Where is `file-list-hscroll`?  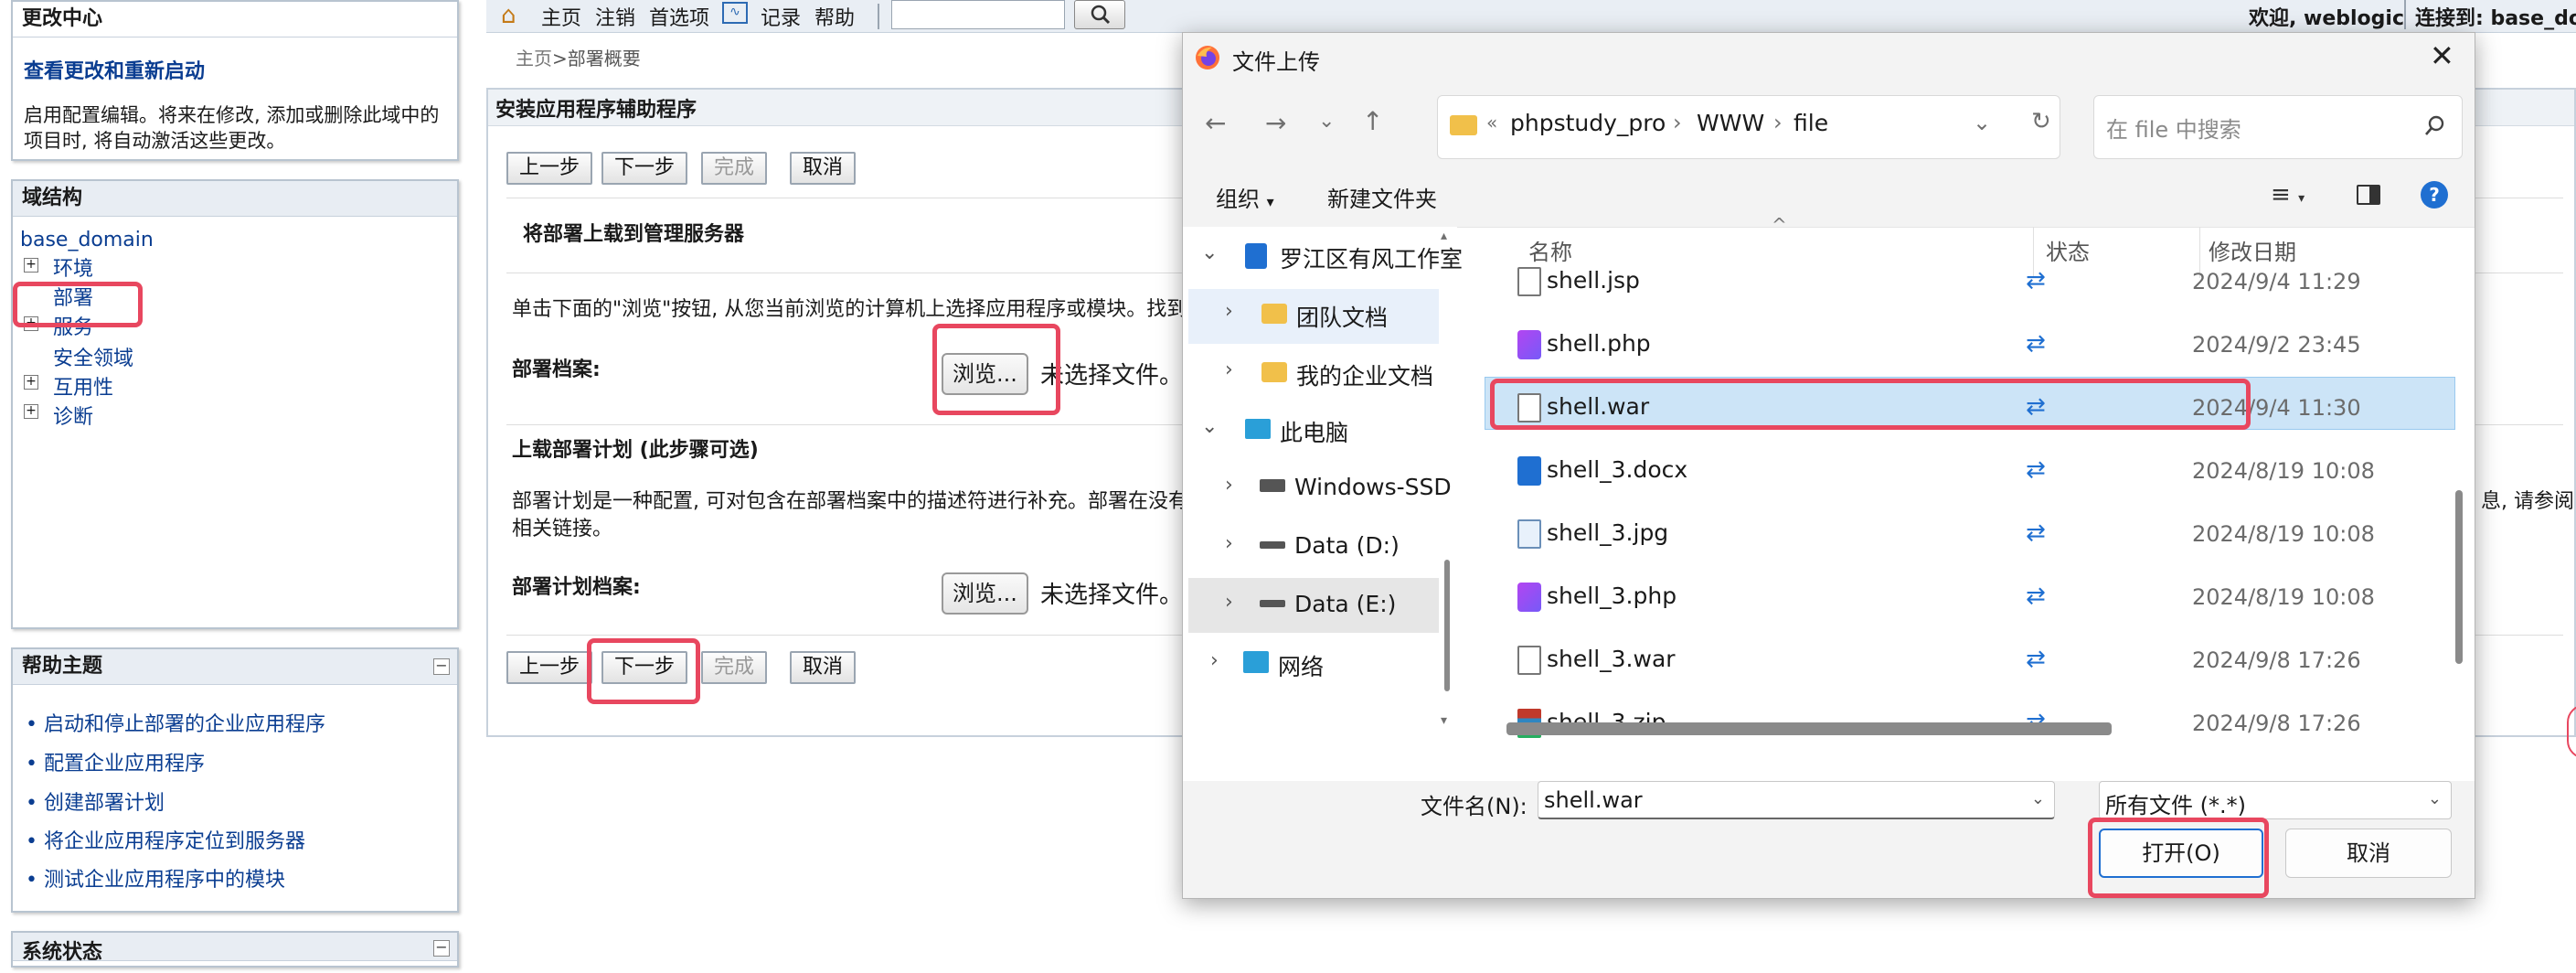 file-list-hscroll is located at coordinates (1809, 728).